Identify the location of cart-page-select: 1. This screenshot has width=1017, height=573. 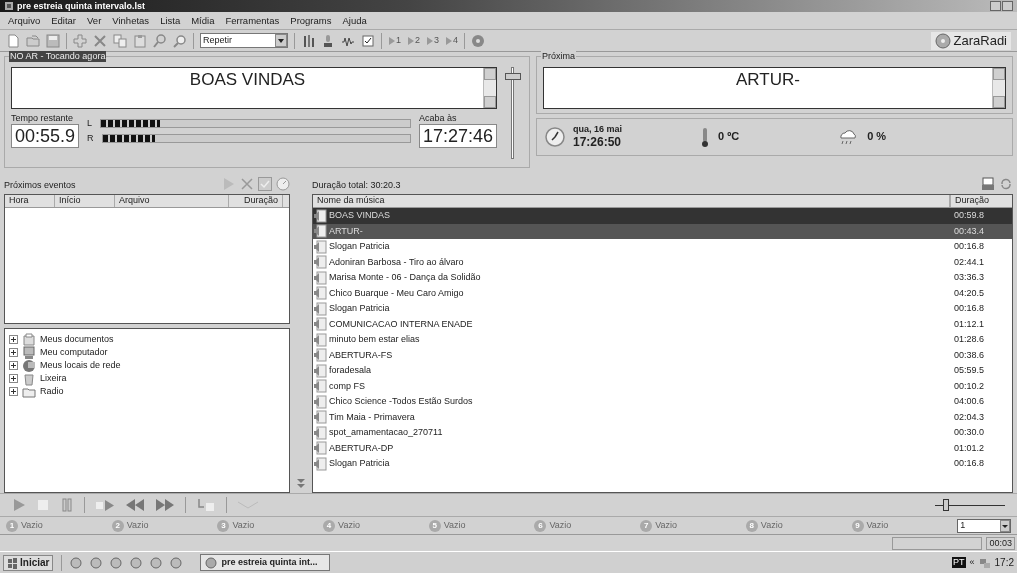
(984, 525).